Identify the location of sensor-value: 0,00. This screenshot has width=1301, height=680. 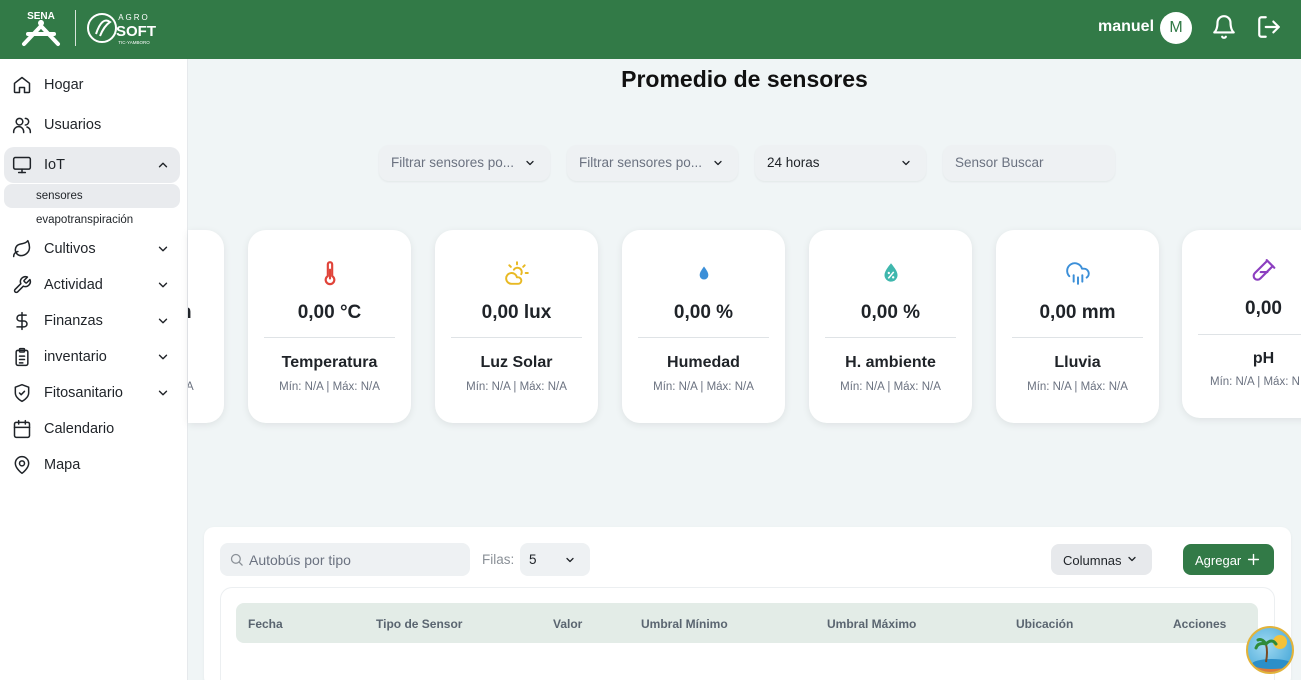
(1263, 308).